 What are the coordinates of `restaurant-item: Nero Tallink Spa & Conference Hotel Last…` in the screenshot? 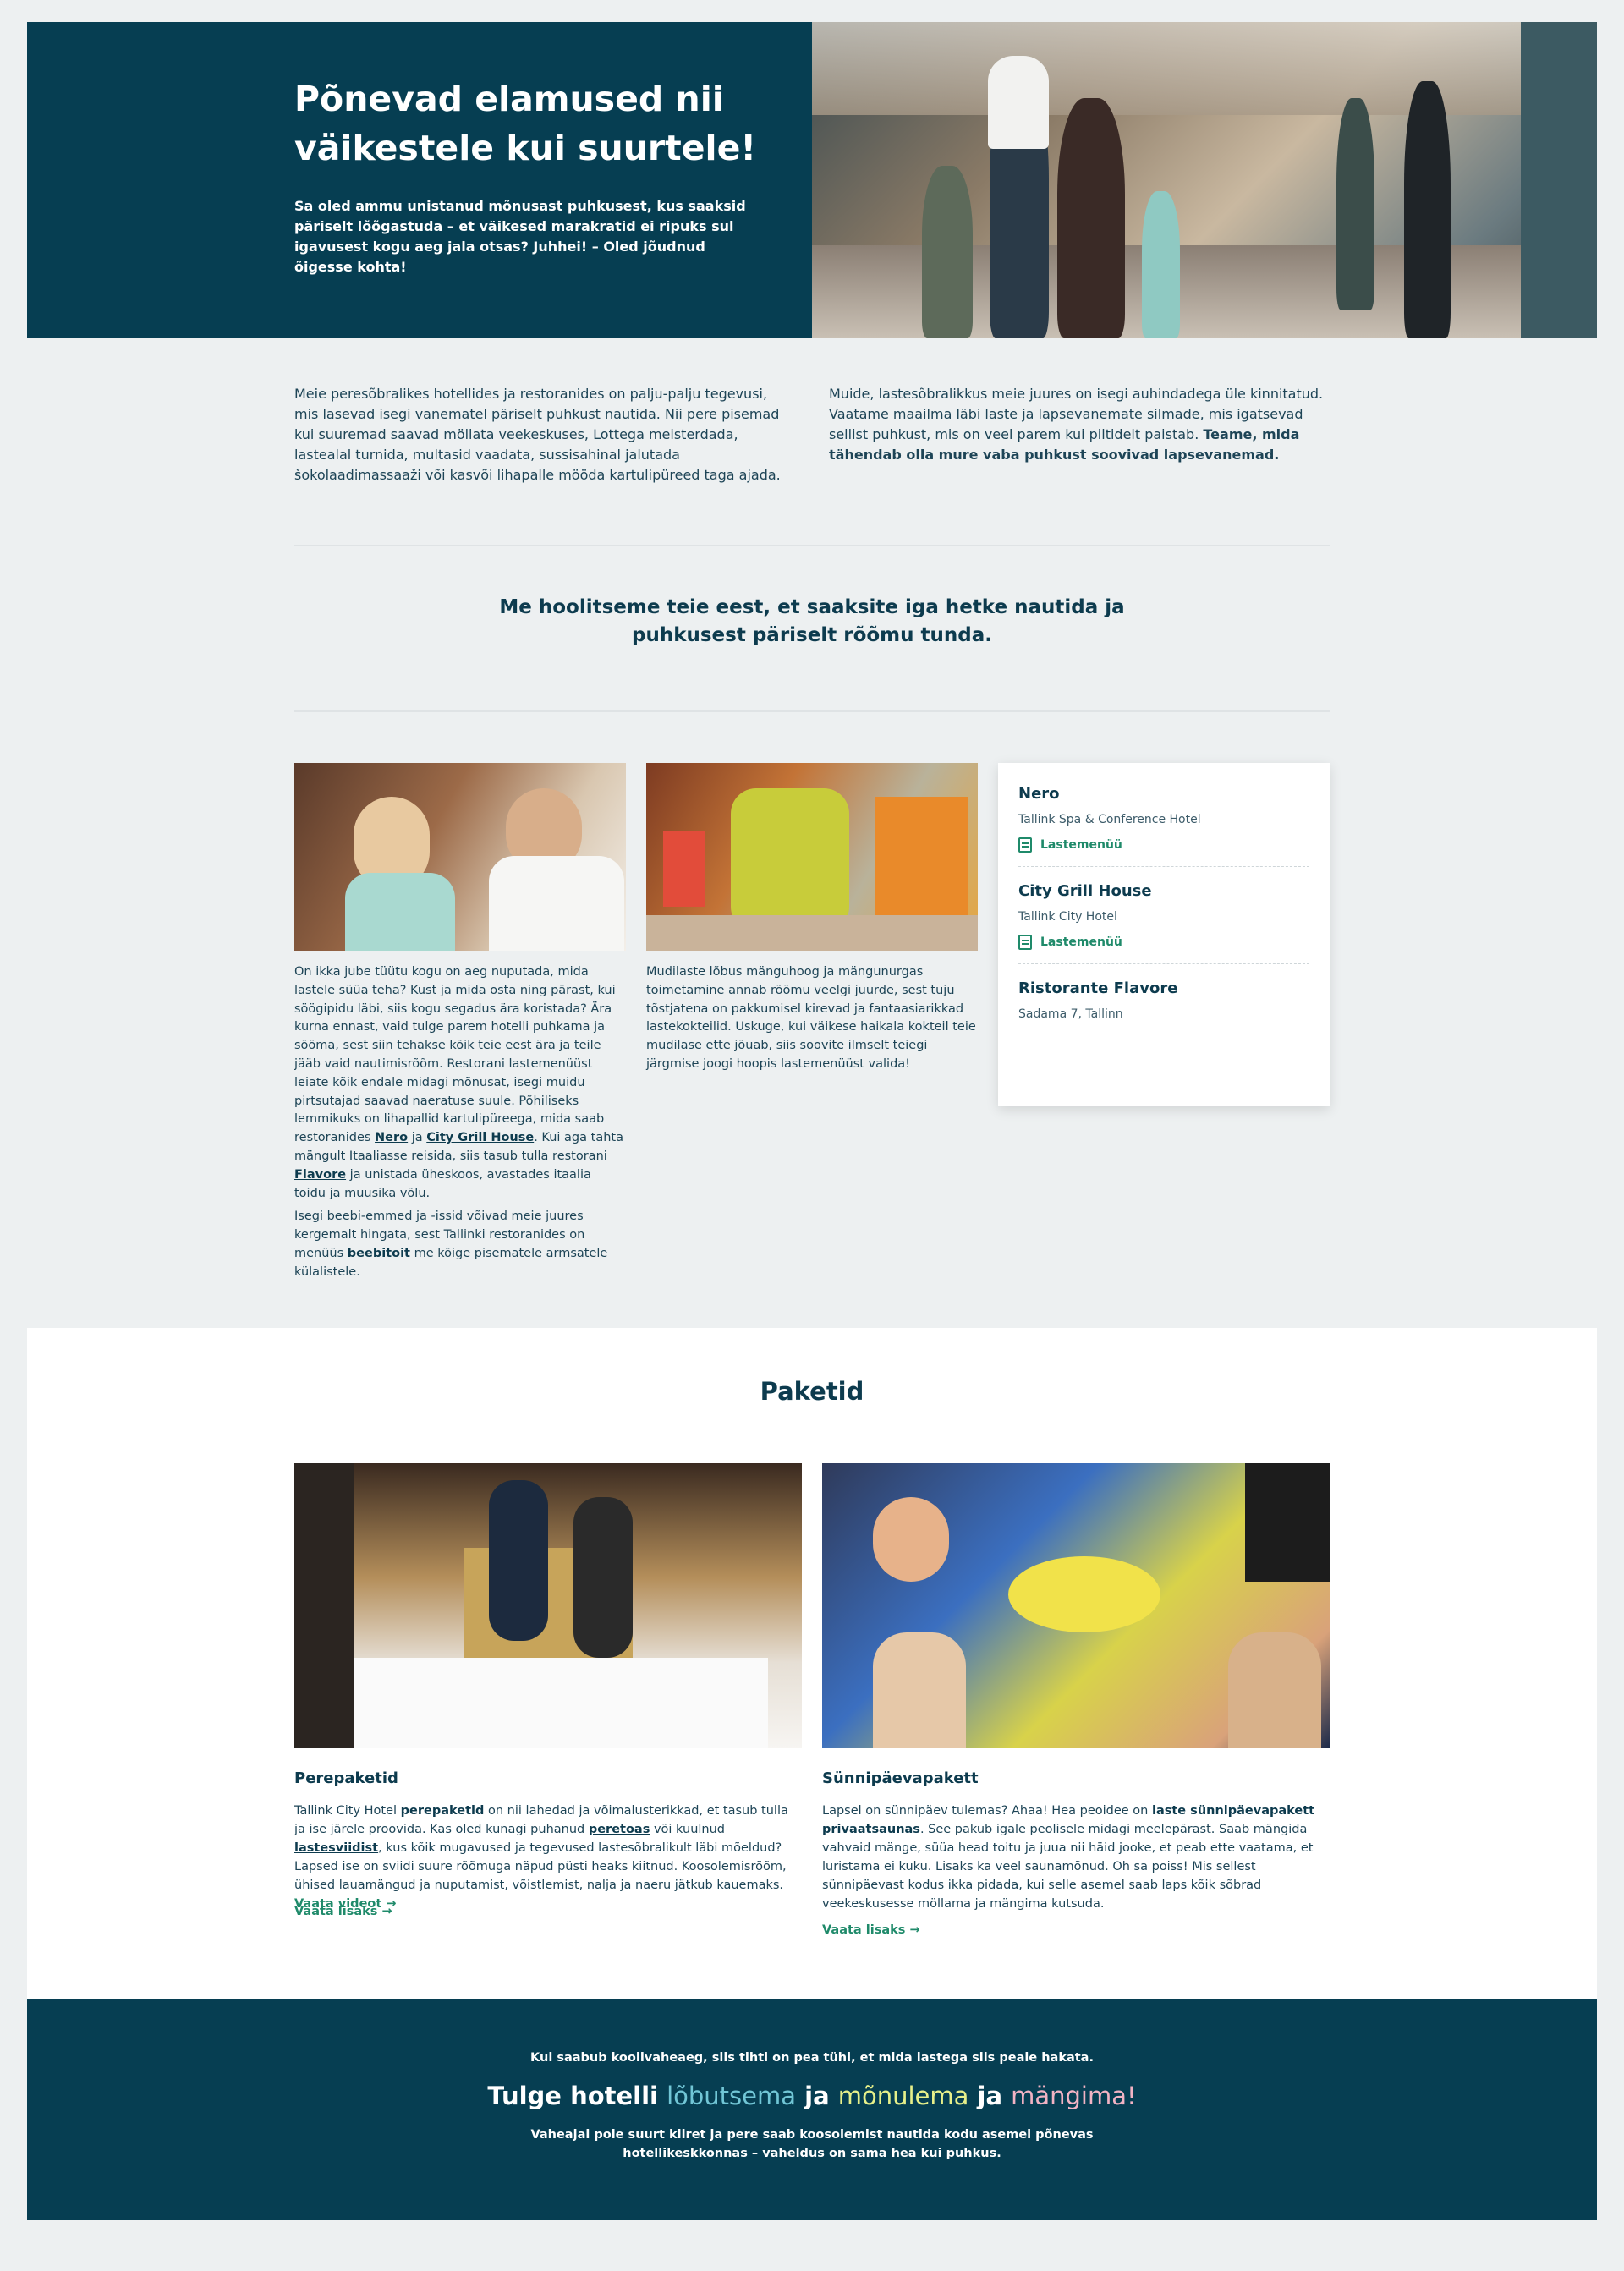 It's located at (1164, 825).